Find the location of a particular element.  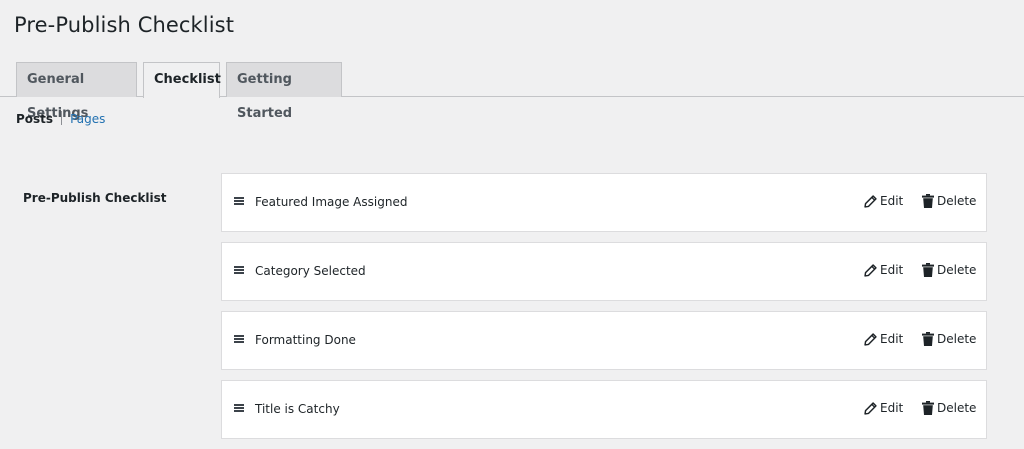

subnav-posts: Posts is located at coordinates (34, 119).